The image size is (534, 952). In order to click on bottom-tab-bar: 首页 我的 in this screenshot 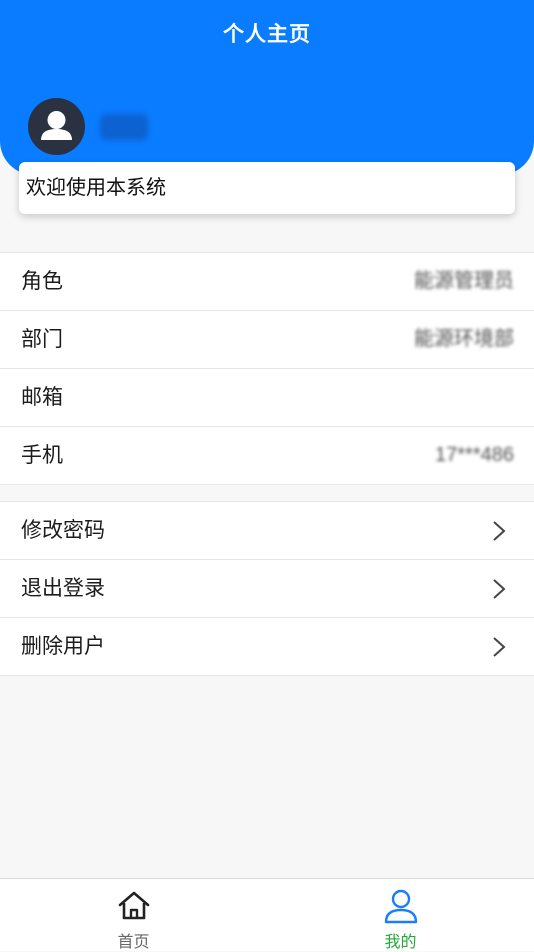, I will do `click(267, 914)`.